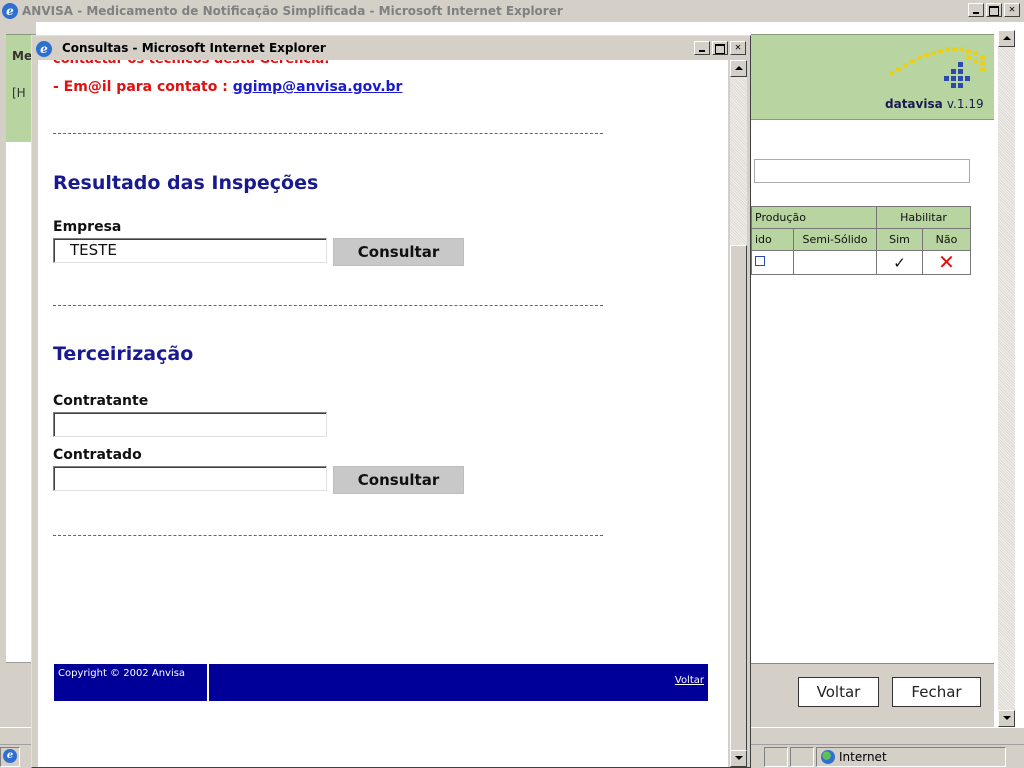 The height and width of the screenshot is (768, 1024). What do you see at coordinates (1006, 378) in the screenshot?
I see `background-vertical-scrollbar` at bounding box center [1006, 378].